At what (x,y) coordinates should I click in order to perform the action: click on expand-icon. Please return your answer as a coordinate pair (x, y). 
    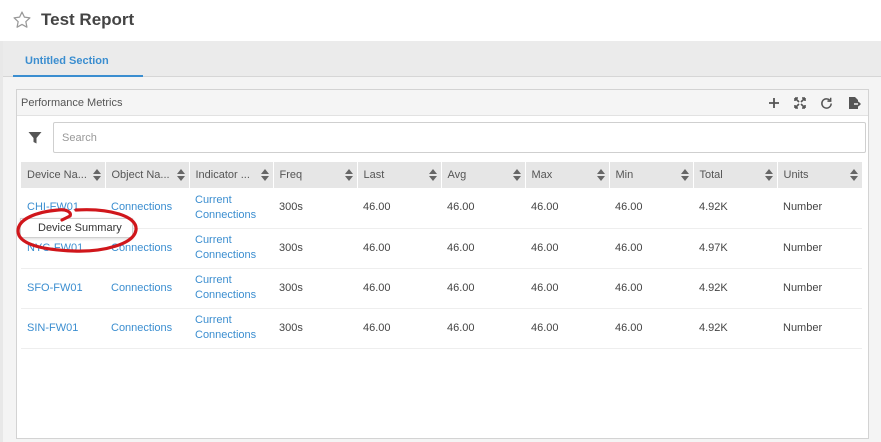
    Looking at the image, I should click on (800, 103).